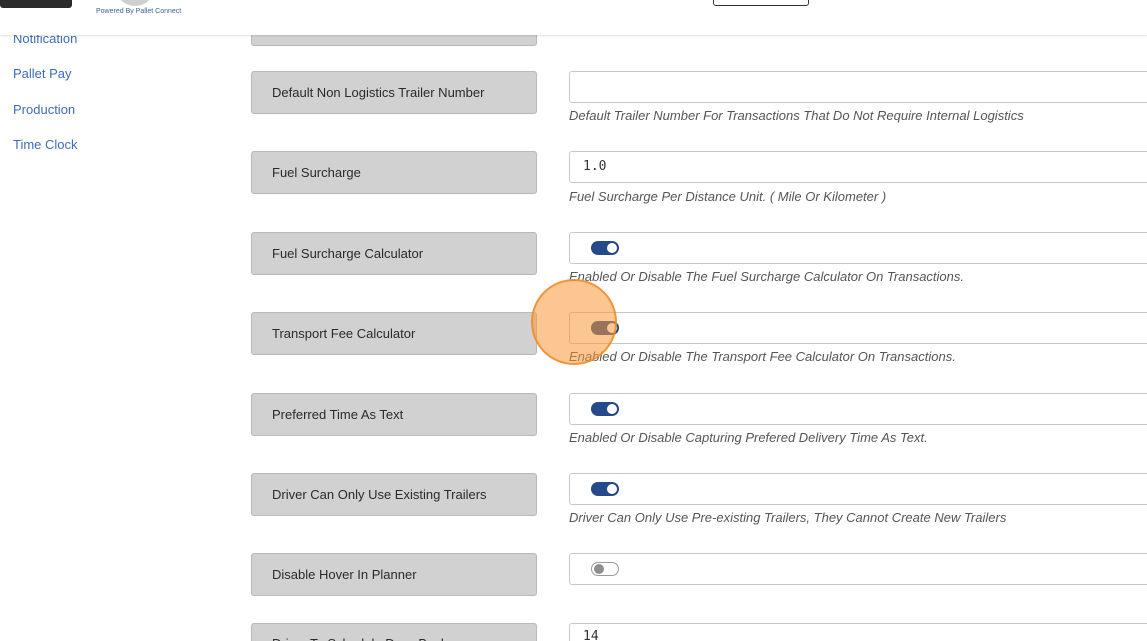 The image size is (1147, 641). Describe the element at coordinates (394, 574) in the screenshot. I see `setting-label-disable-hover-in-planner: Disable Hover In Planner` at that location.